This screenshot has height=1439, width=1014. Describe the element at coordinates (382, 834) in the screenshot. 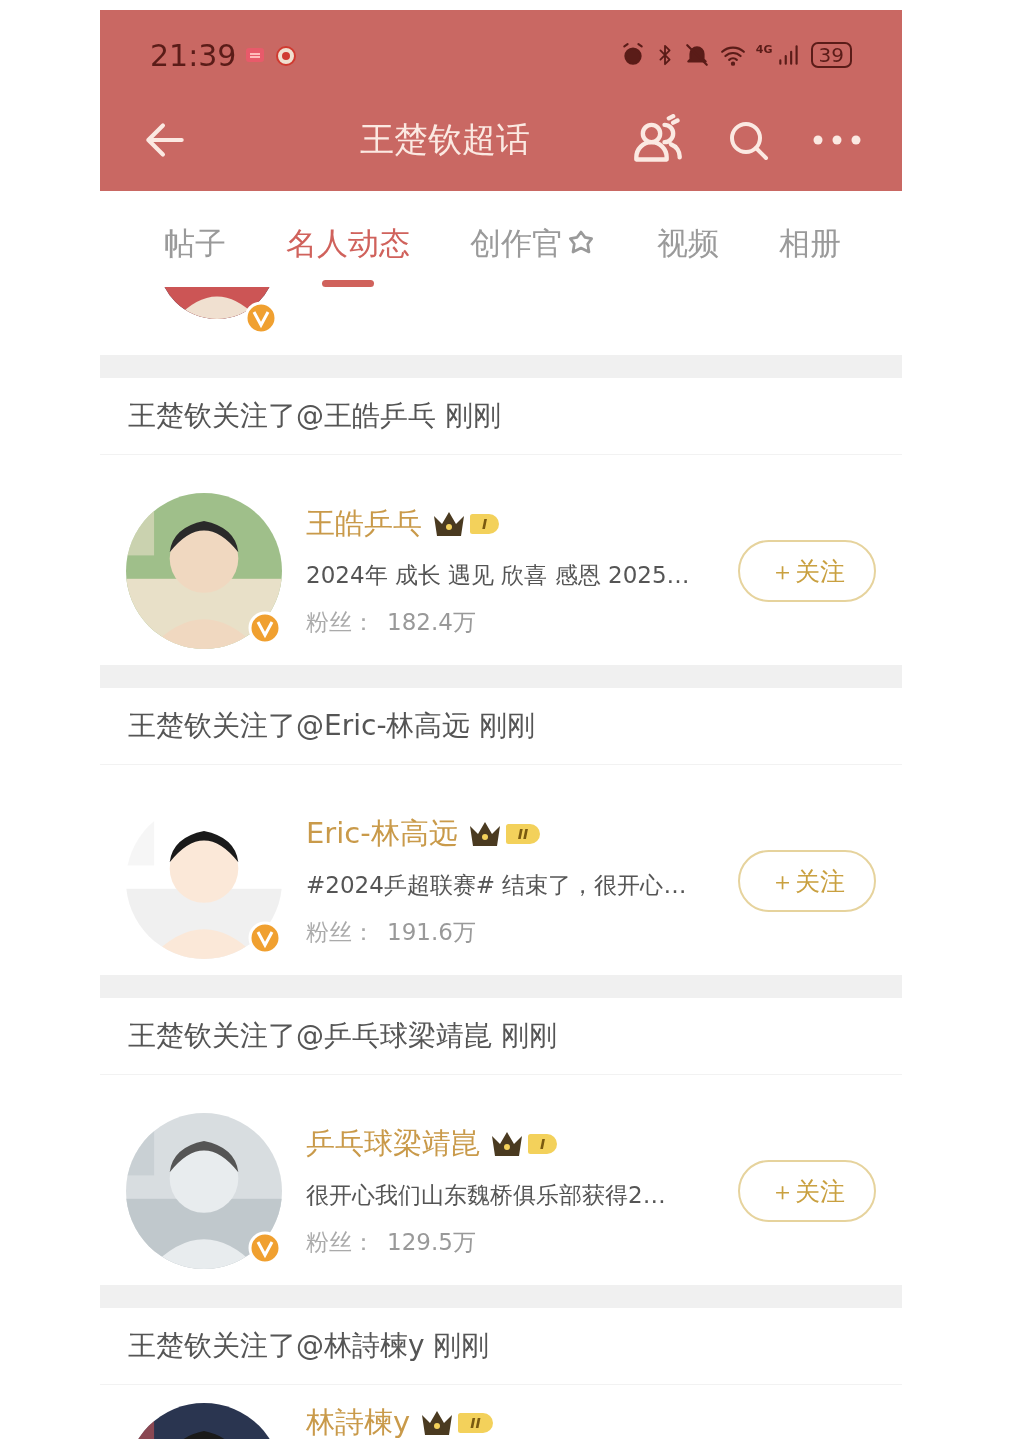

I see `user-name: Eric-林高远` at that location.